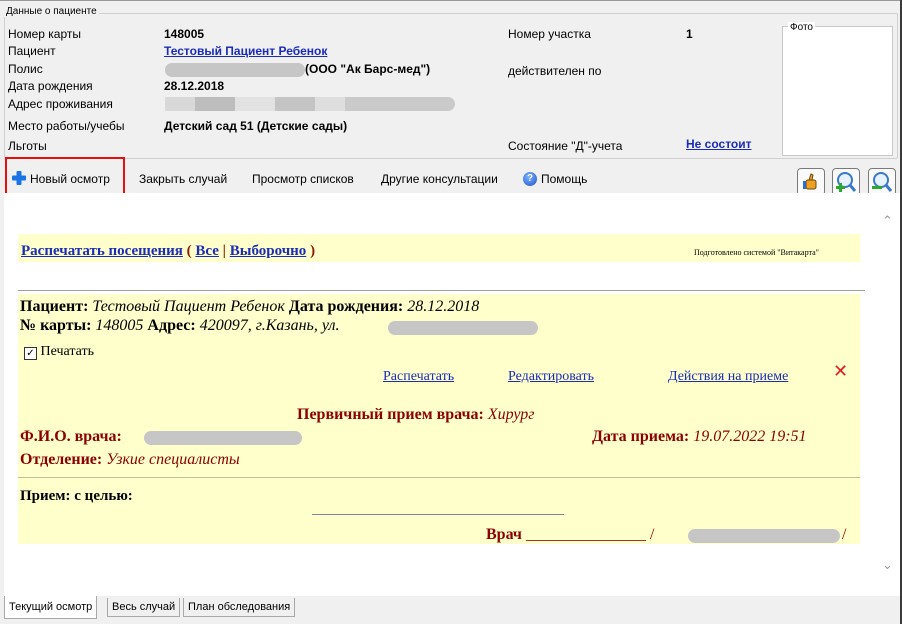 The width and height of the screenshot is (902, 624). I want to click on help-button: Помощь, so click(564, 179).